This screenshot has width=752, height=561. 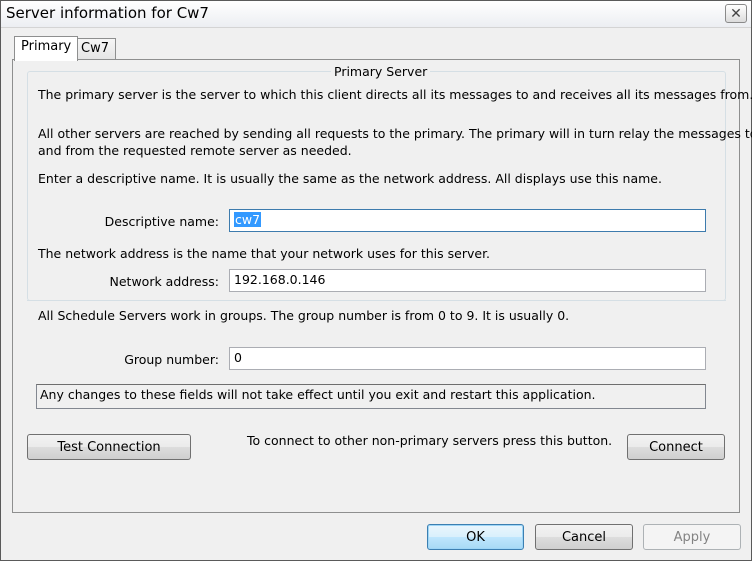 What do you see at coordinates (107, 13) in the screenshot?
I see `window-title: Server information for Cw7` at bounding box center [107, 13].